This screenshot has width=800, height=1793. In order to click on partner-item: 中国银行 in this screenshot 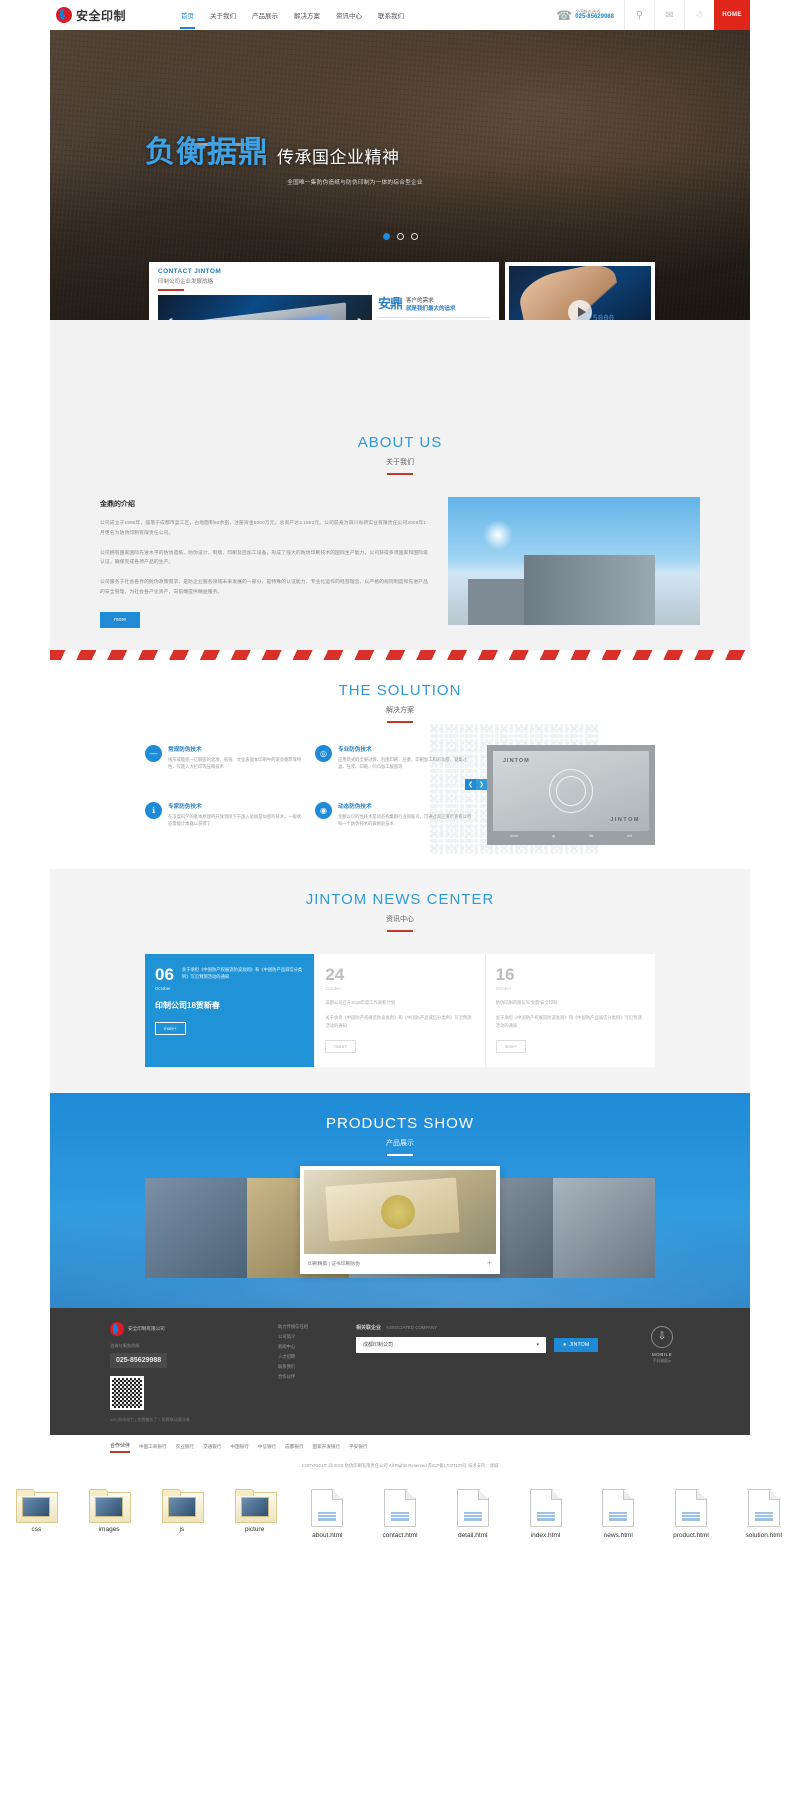, I will do `click(239, 1447)`.